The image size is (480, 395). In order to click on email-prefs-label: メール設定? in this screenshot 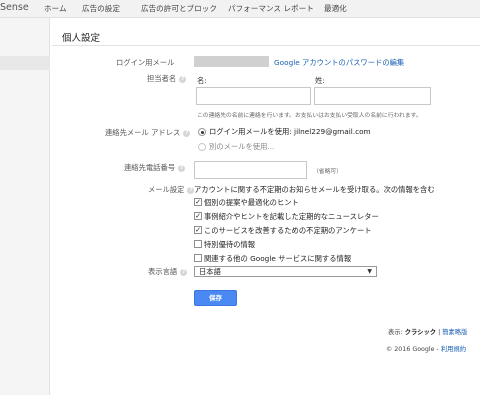, I will do `click(171, 190)`.